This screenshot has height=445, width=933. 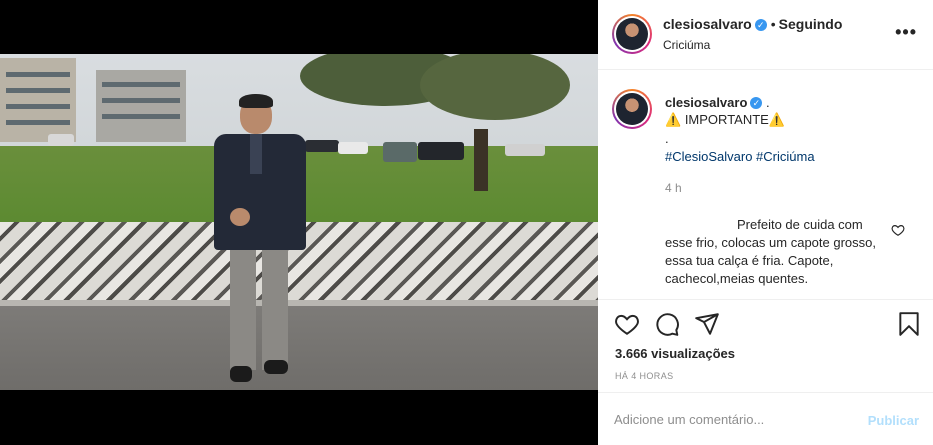 What do you see at coordinates (909, 324) in the screenshot?
I see `save-icon` at bounding box center [909, 324].